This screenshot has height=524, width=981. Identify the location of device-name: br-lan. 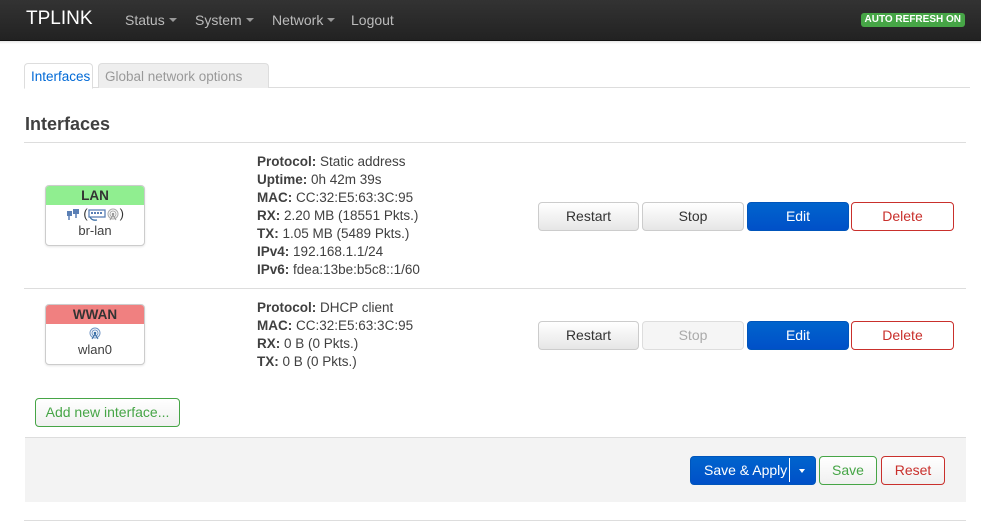
(95, 230).